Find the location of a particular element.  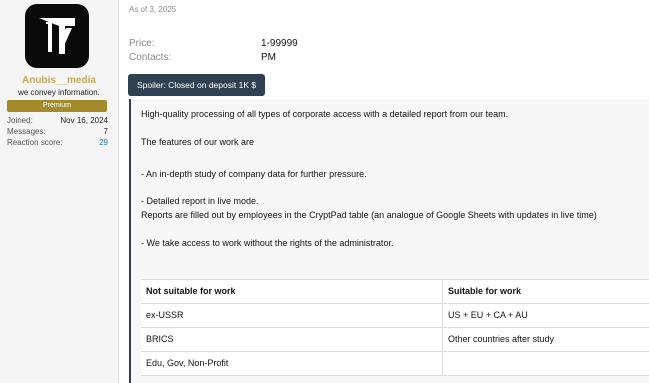

table-cell is located at coordinates (545, 363).